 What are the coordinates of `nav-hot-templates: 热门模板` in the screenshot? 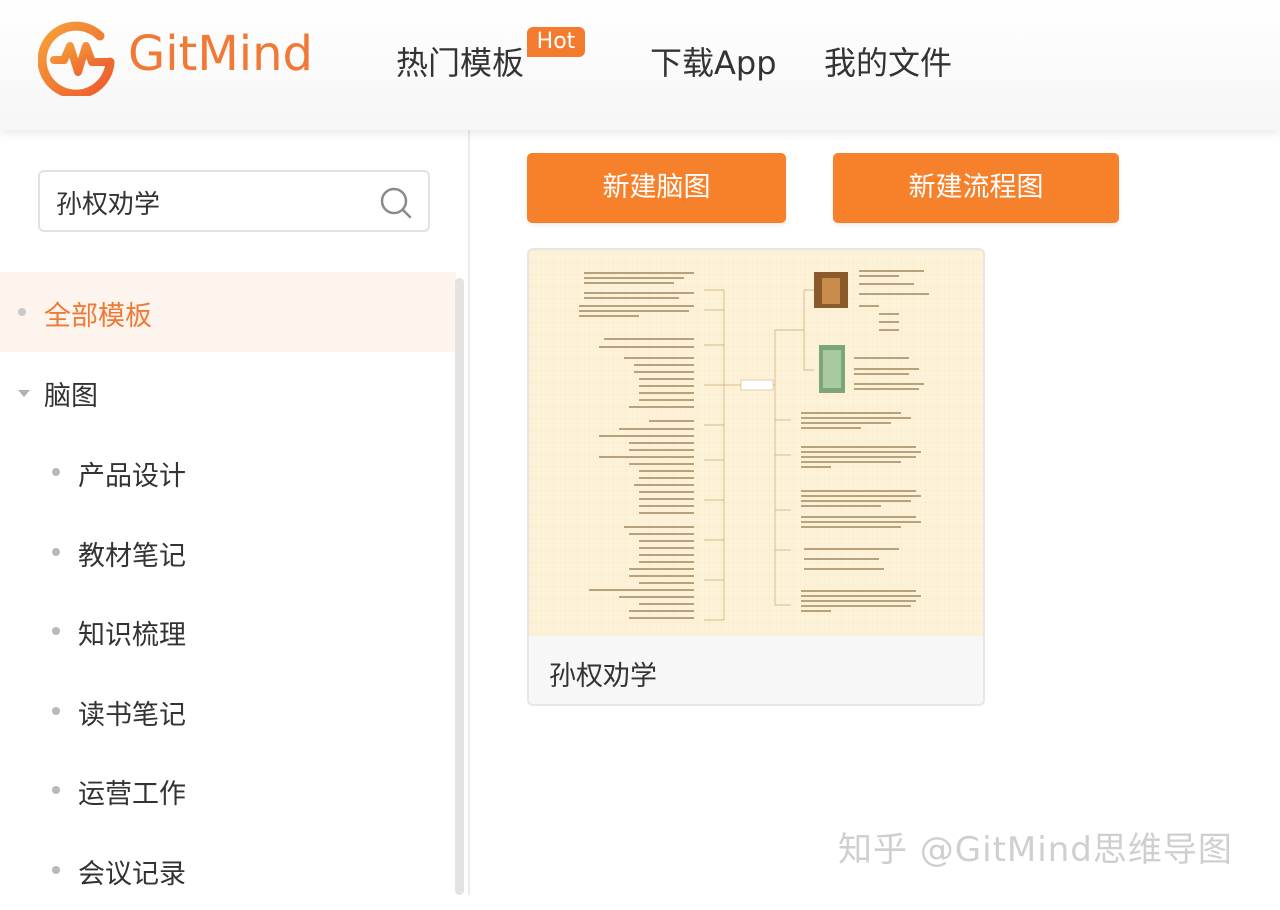 It's located at (460, 61).